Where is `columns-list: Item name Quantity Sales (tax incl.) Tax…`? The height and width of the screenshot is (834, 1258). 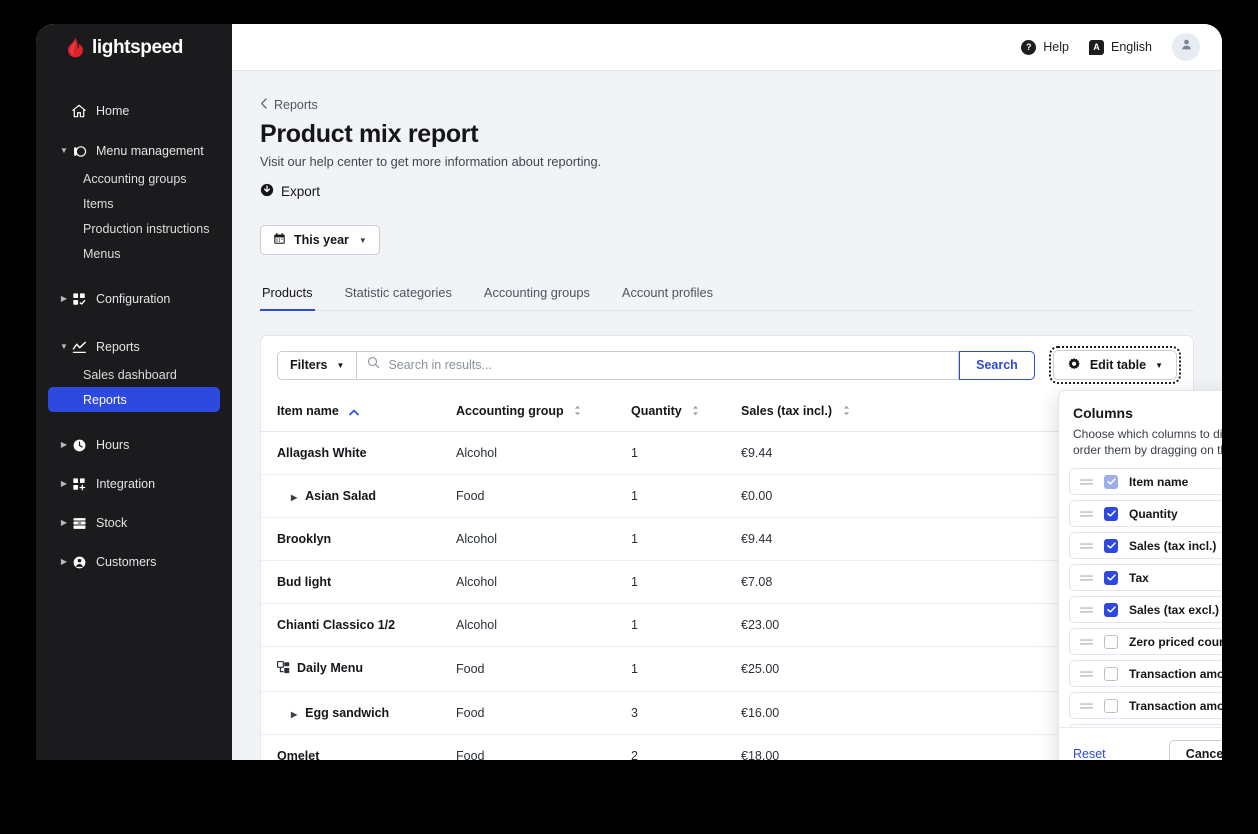
columns-list: Item name Quantity Sales (tax incl.) Tax… is located at coordinates (1140, 595).